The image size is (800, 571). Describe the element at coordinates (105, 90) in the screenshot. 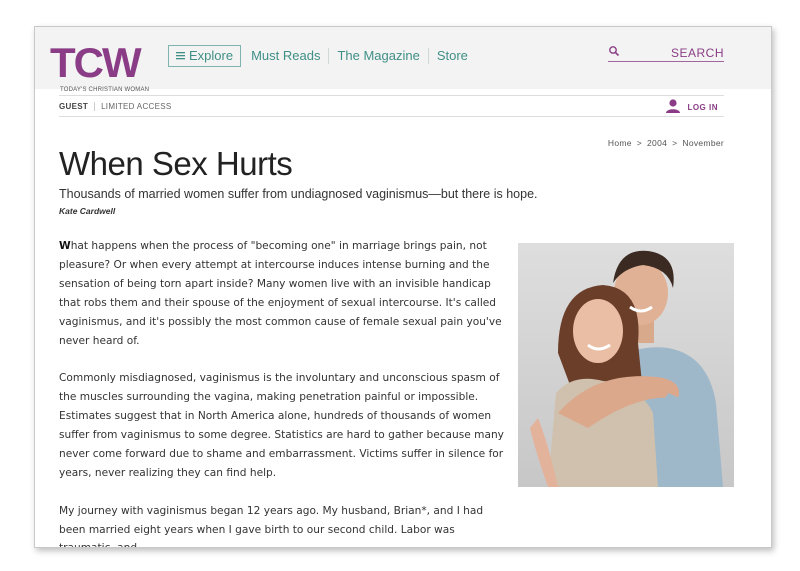

I see `logo-tagline: TODAY'S CHRISTIAN WOMAN` at that location.